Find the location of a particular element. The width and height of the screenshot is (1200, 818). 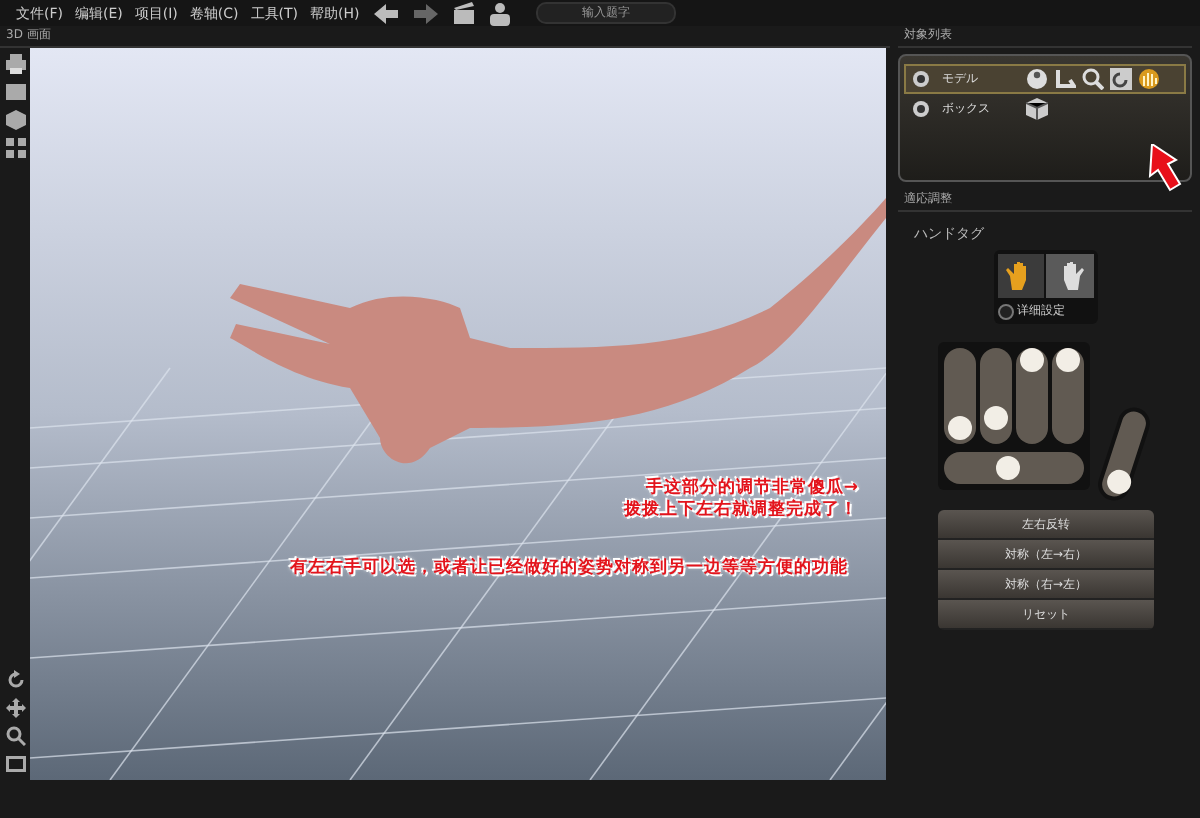

figure-icon is located at coordinates (1037, 79).